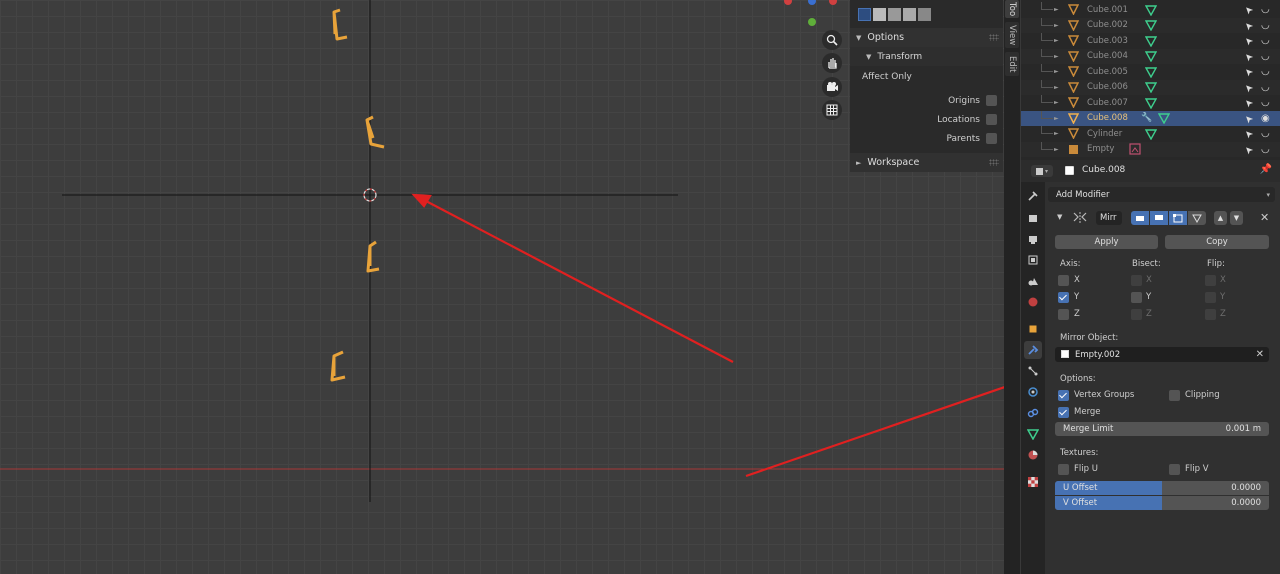  I want to click on merge-checkbox, so click(1063, 412).